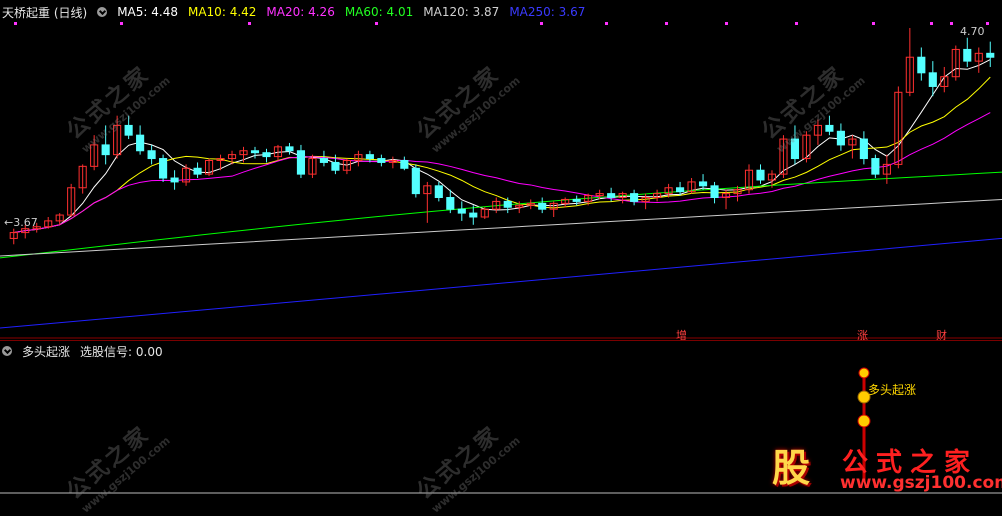 This screenshot has width=1002, height=516. Describe the element at coordinates (21, 222) in the screenshot. I see `low-price-label: ←3.67` at that location.